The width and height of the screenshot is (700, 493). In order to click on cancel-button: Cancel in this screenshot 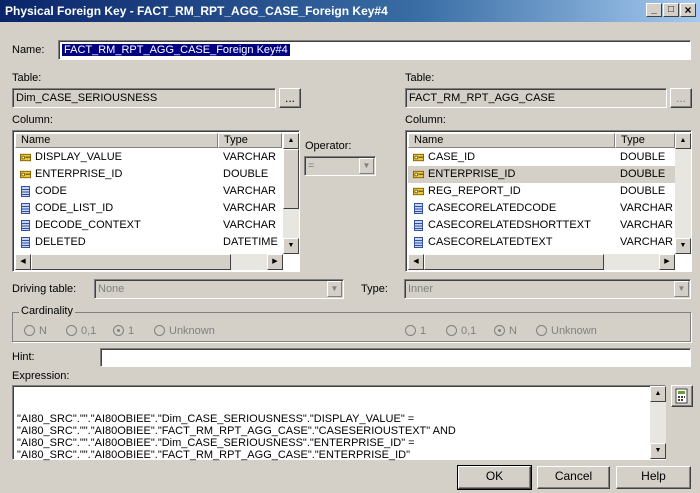, I will do `click(573, 477)`.